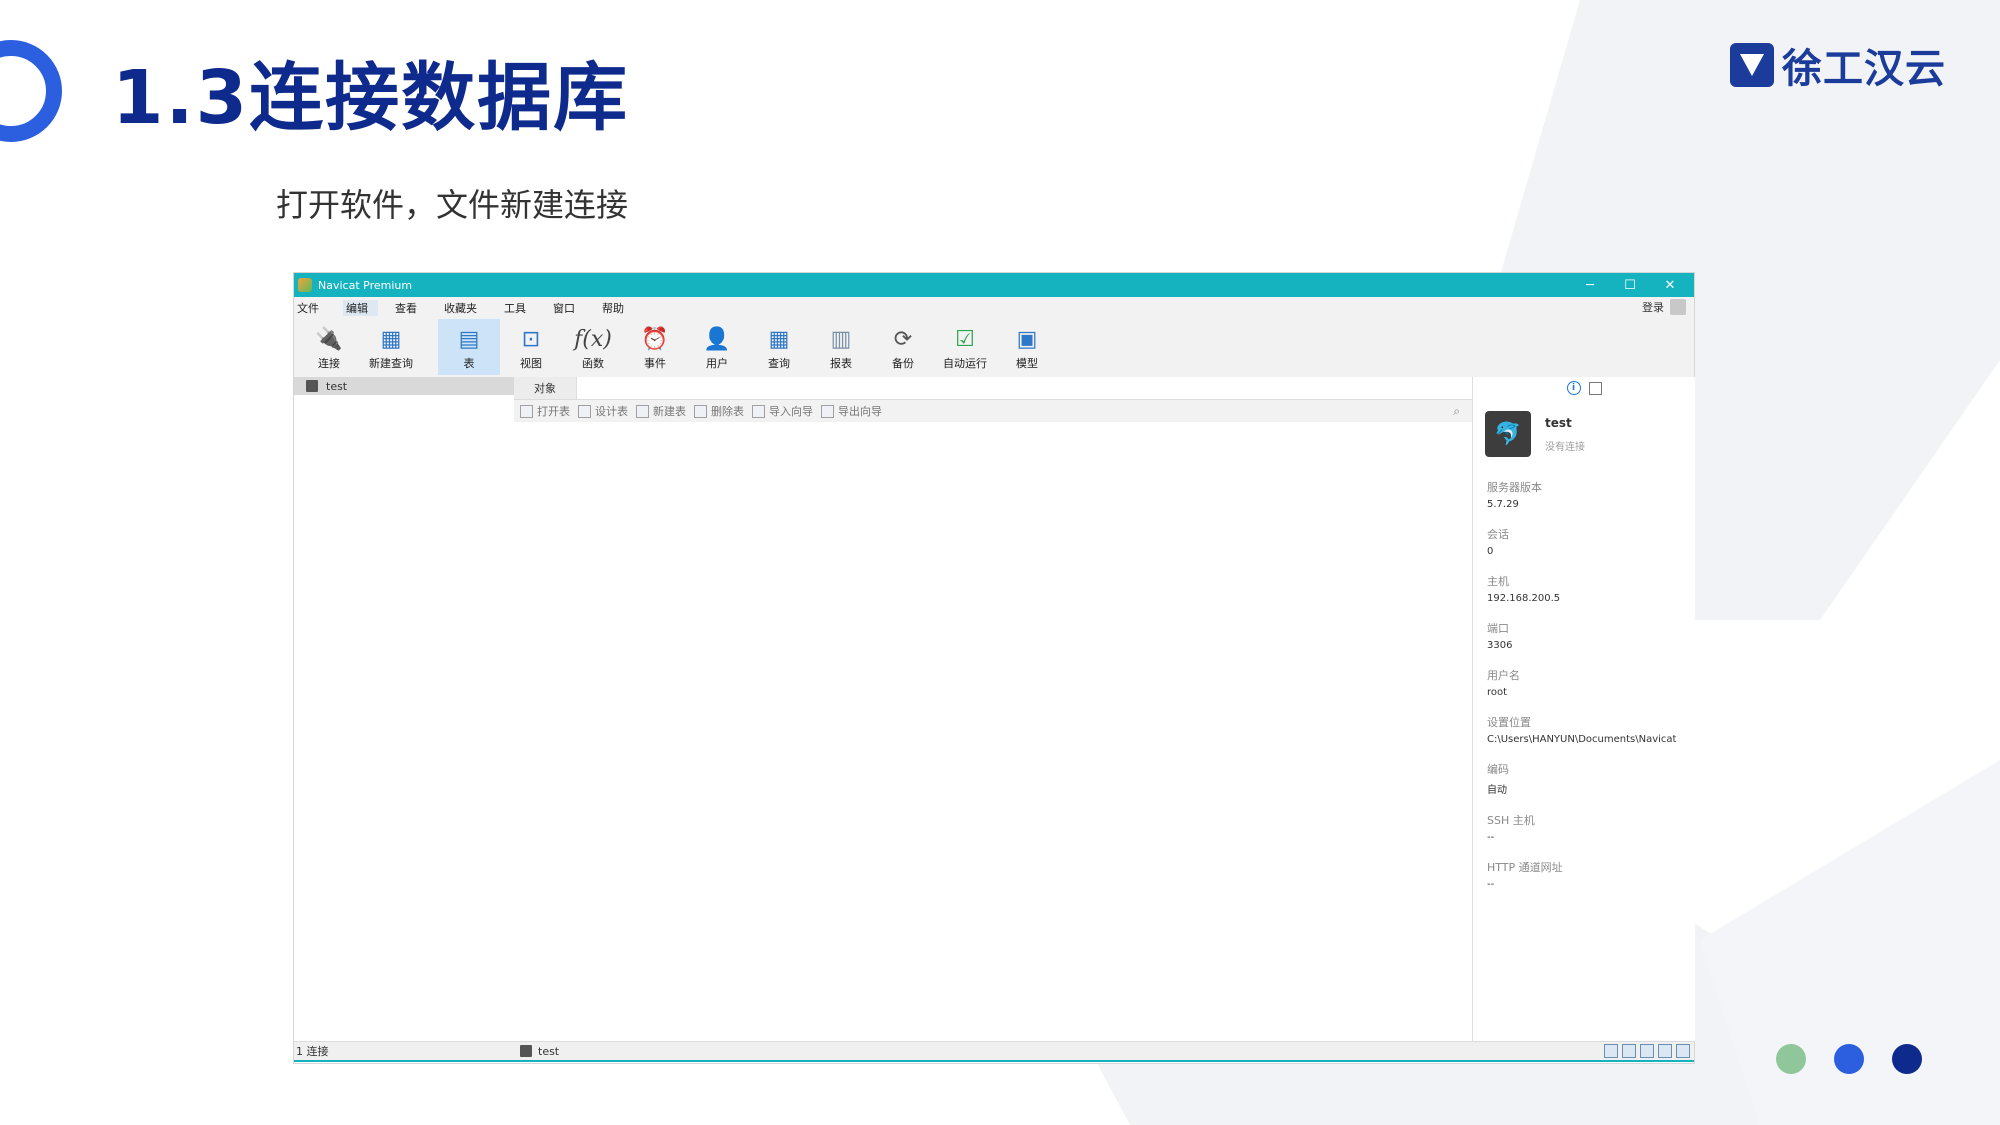  Describe the element at coordinates (1456, 411) in the screenshot. I see `search-icon: ⌕` at that location.